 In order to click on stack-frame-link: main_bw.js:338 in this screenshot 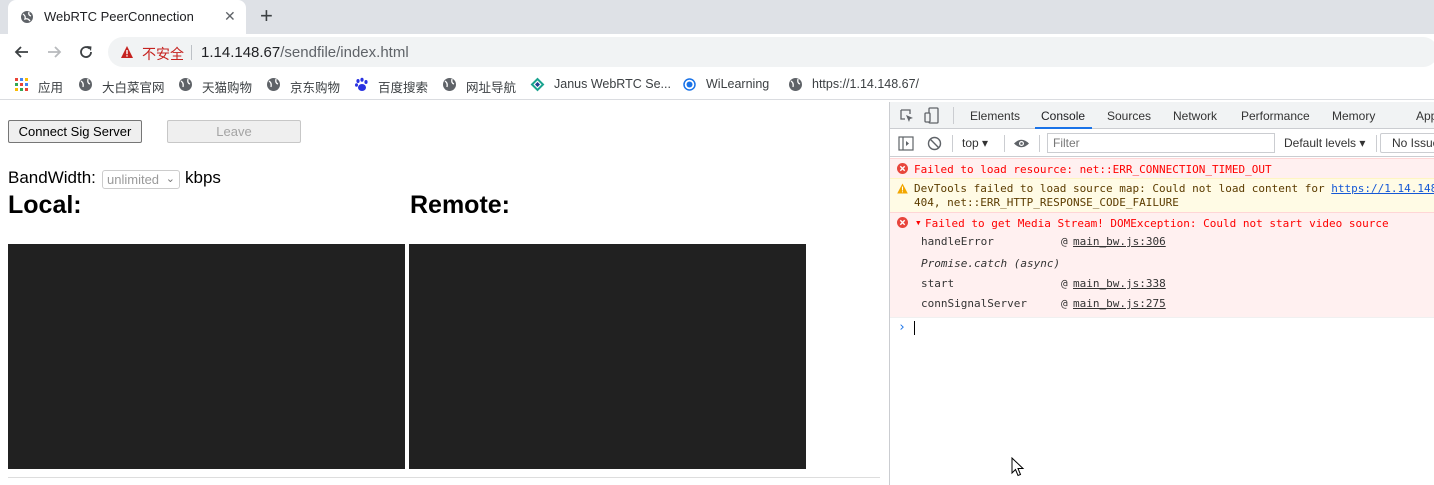, I will do `click(1119, 283)`.